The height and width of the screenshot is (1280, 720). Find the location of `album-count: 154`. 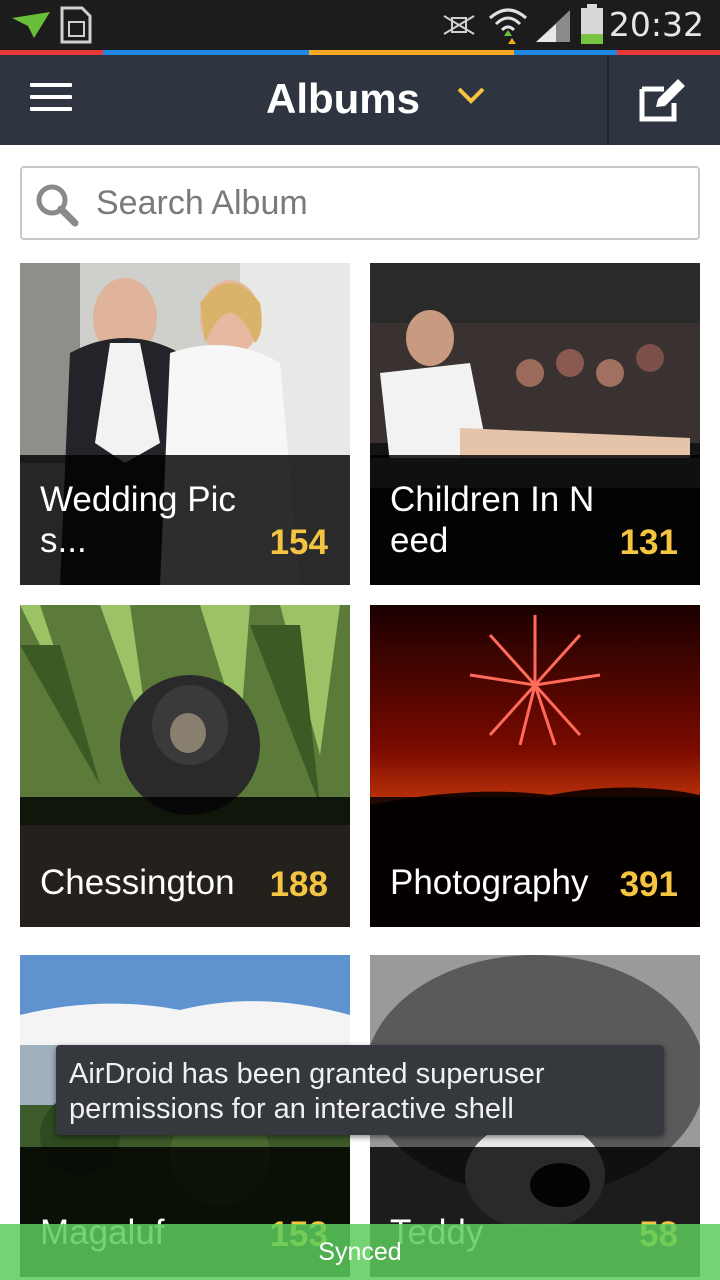

album-count: 154 is located at coordinates (298, 542).